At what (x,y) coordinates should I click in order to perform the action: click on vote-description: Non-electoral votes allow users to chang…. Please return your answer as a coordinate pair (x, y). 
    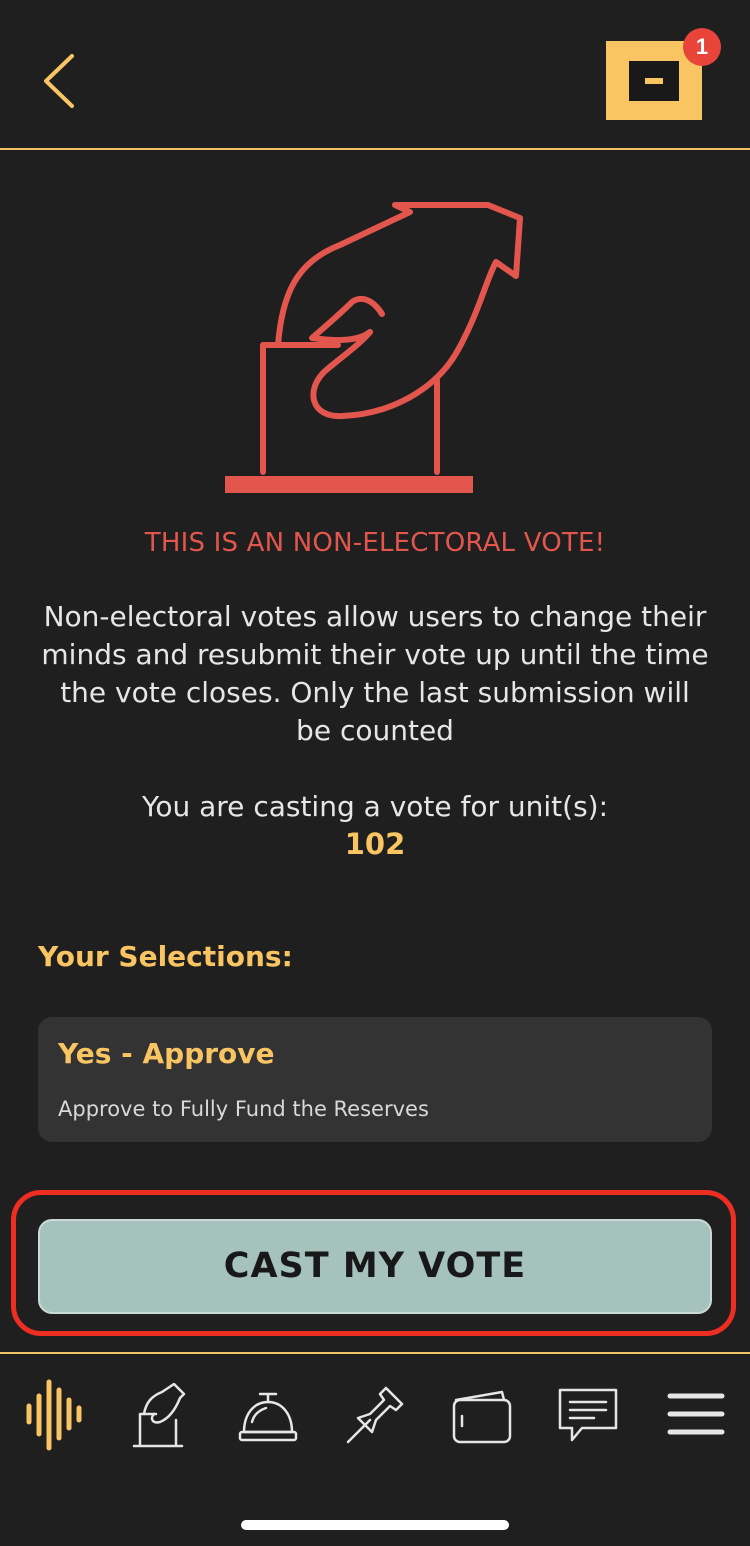
    Looking at the image, I should click on (375, 673).